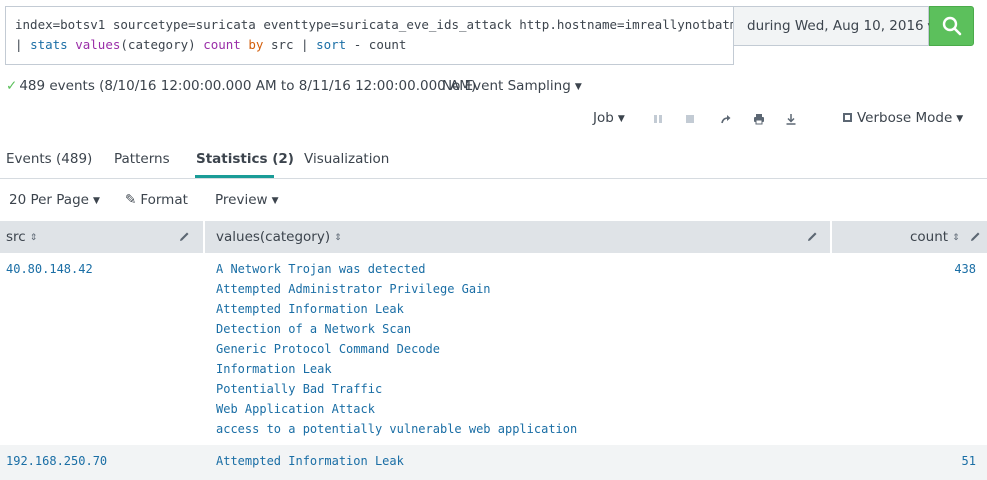  What do you see at coordinates (21, 237) in the screenshot?
I see `column-header-src: src ⇕` at bounding box center [21, 237].